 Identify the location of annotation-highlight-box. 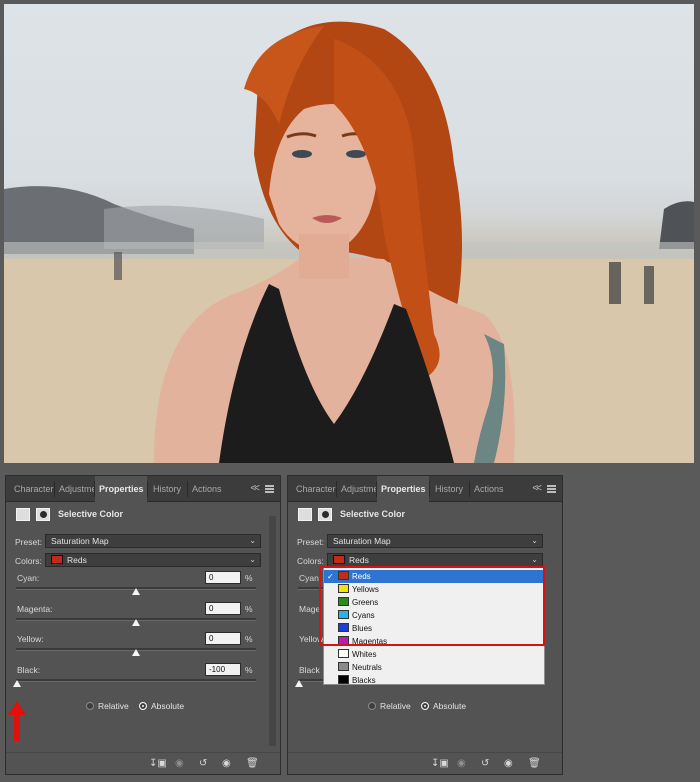
(432, 606).